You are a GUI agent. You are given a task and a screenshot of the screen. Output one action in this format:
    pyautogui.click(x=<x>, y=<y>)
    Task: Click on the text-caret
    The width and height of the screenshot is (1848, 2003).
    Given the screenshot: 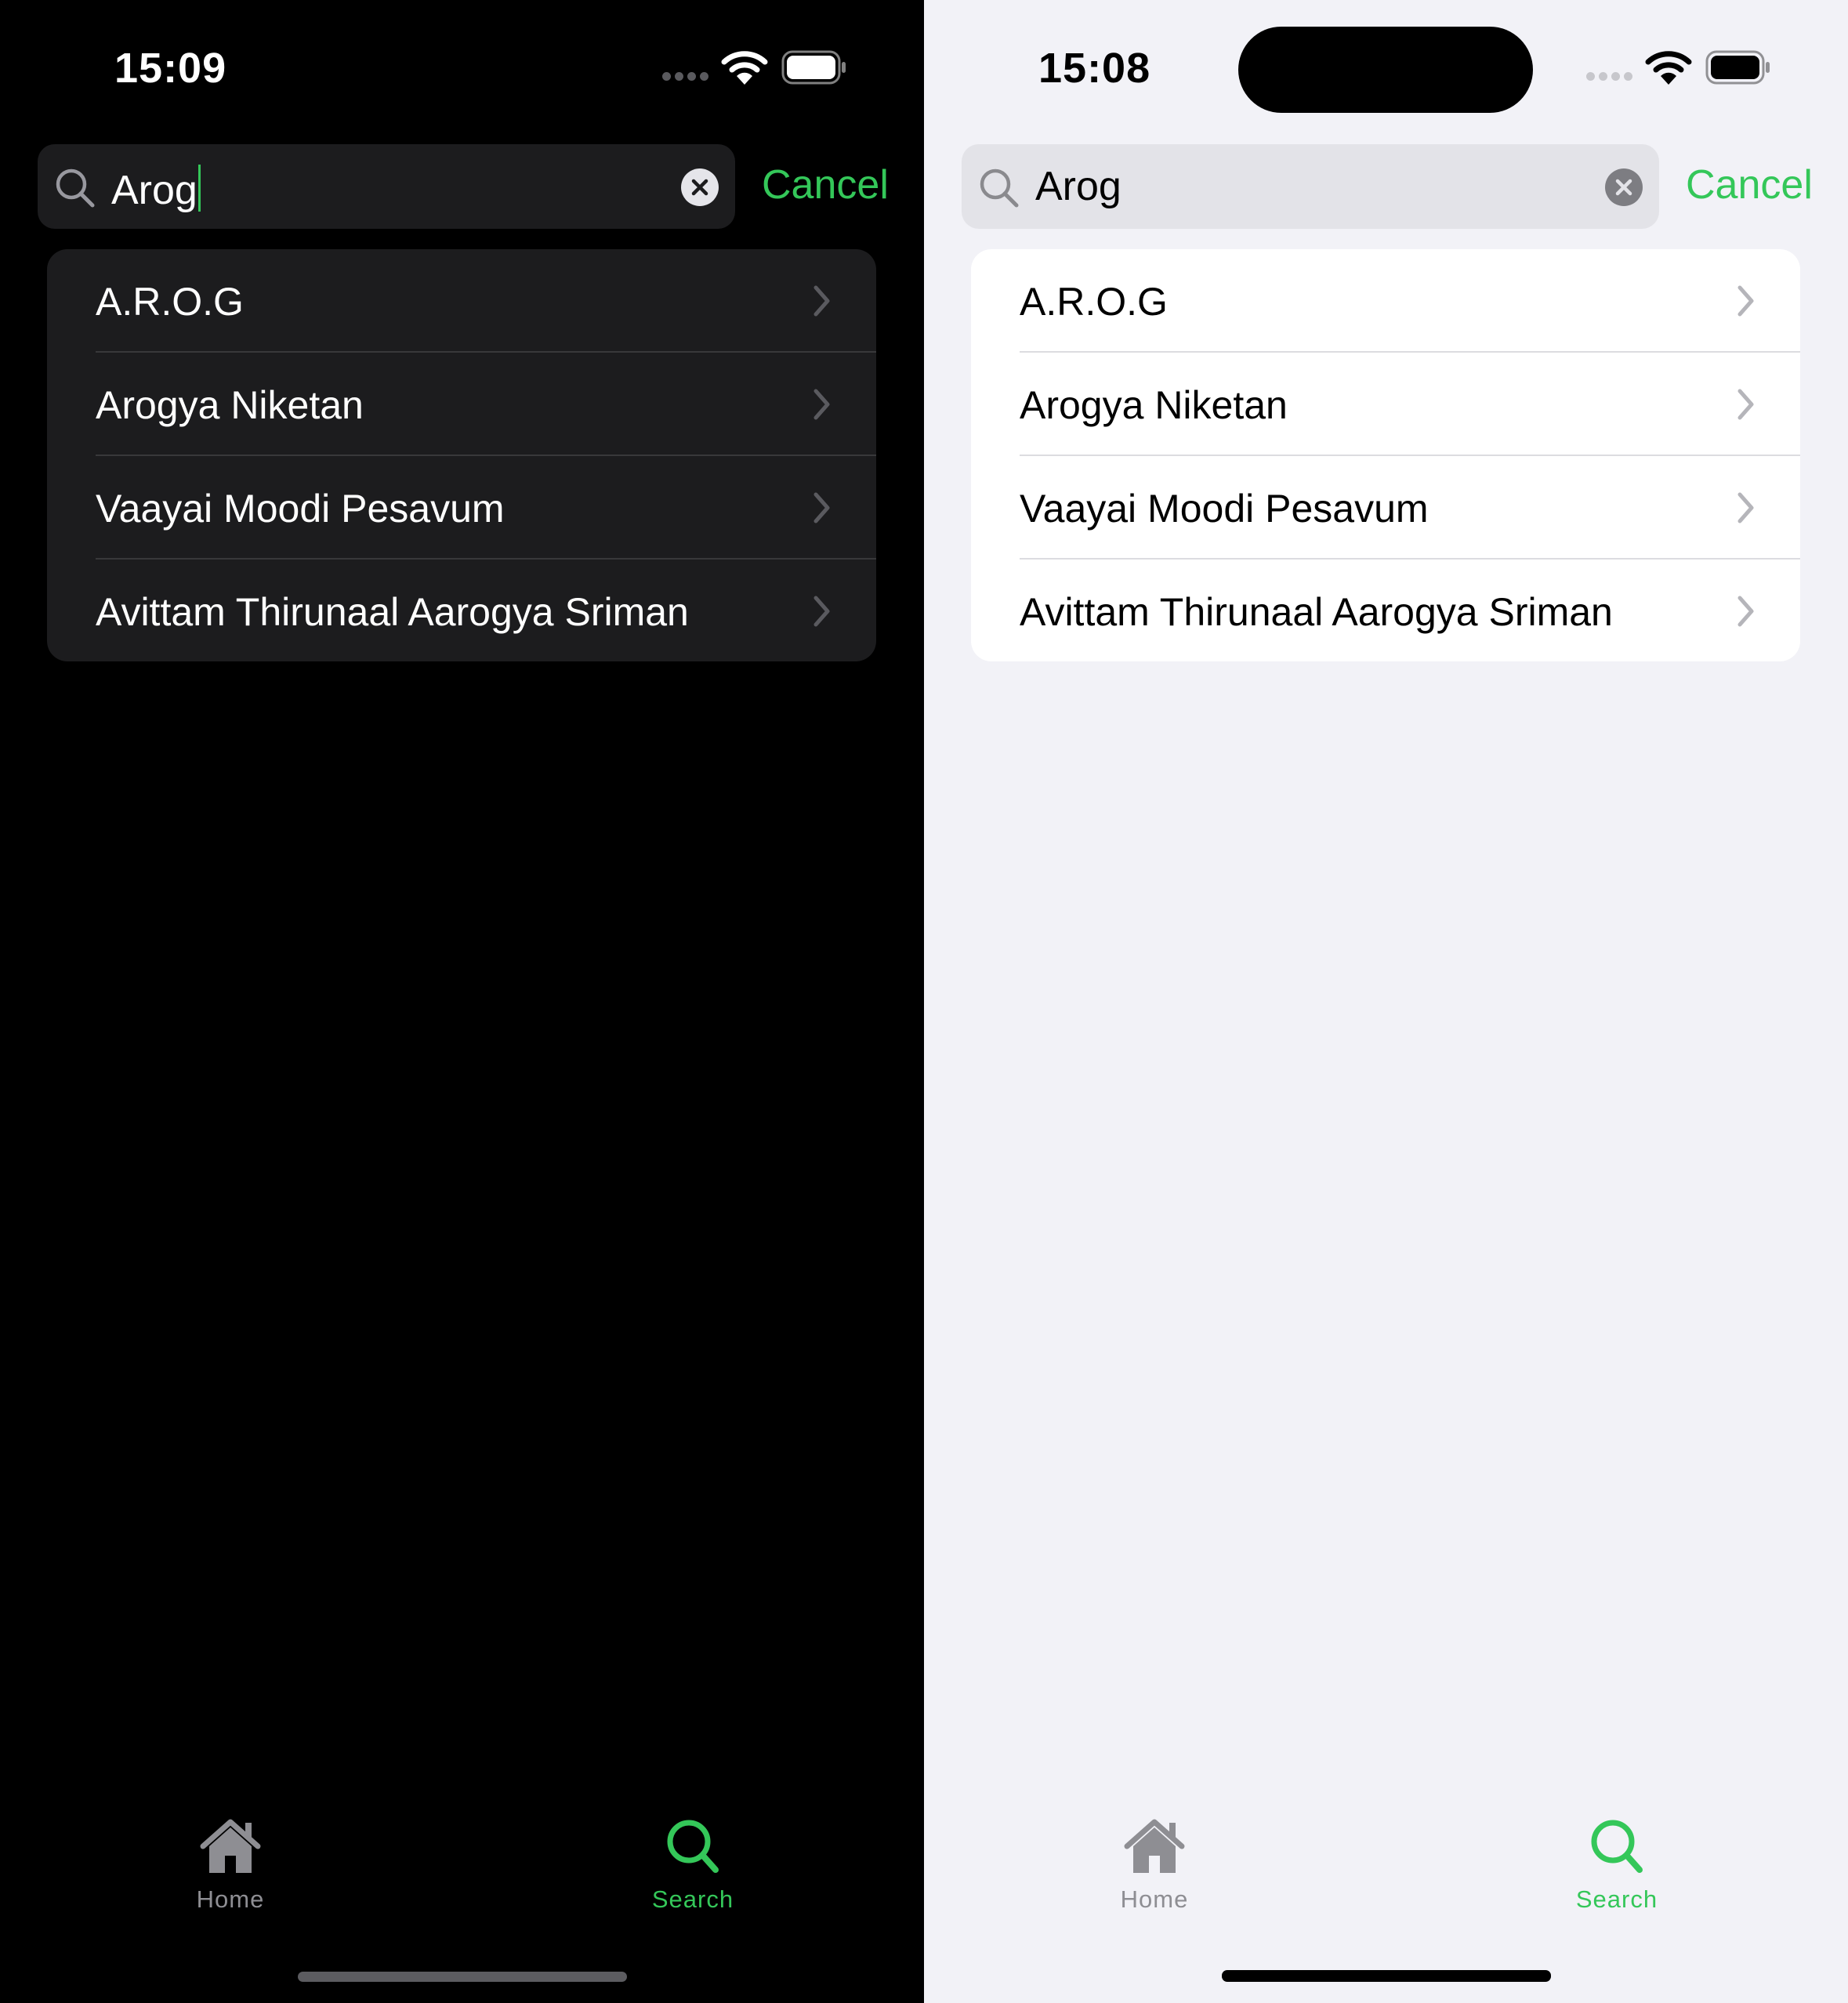 What is the action you would take?
    pyautogui.click(x=199, y=188)
    